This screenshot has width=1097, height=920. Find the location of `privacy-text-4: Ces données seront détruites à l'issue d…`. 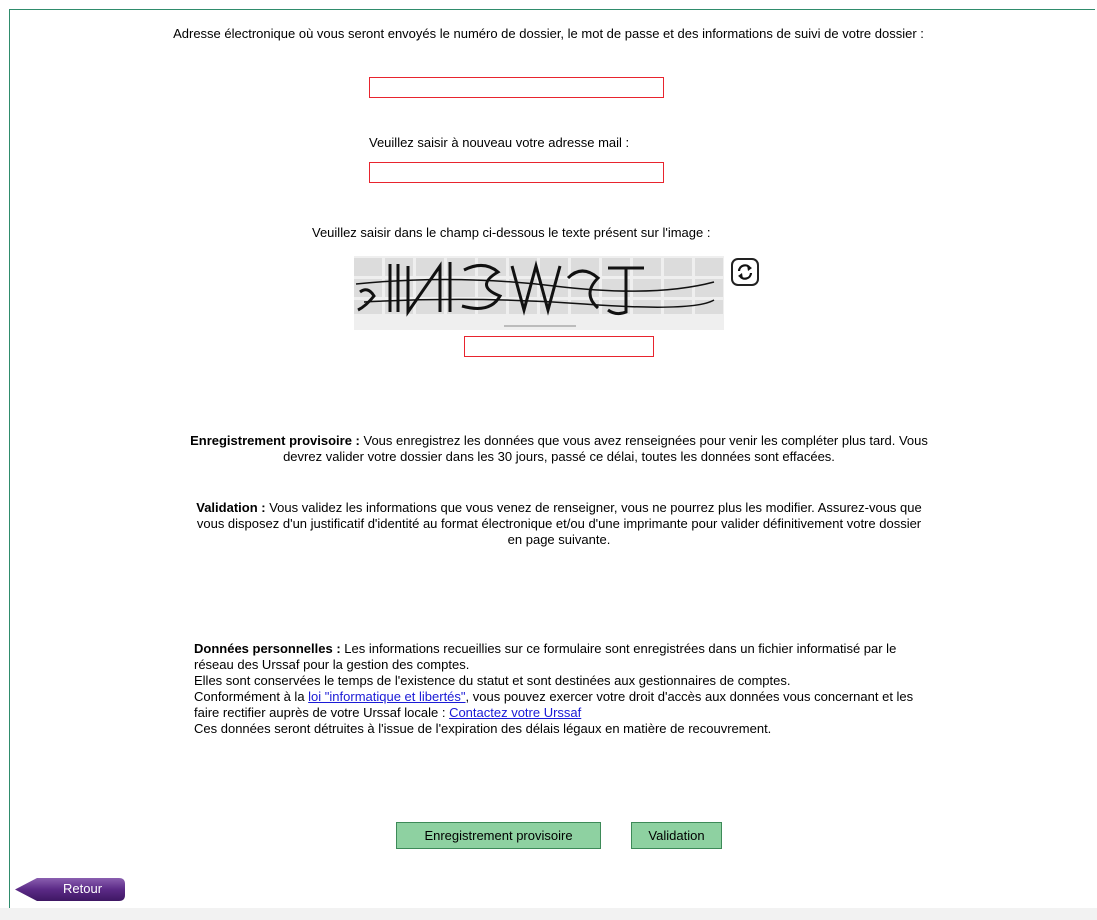

privacy-text-4: Ces données seront détruites à l'issue d… is located at coordinates (483, 728).